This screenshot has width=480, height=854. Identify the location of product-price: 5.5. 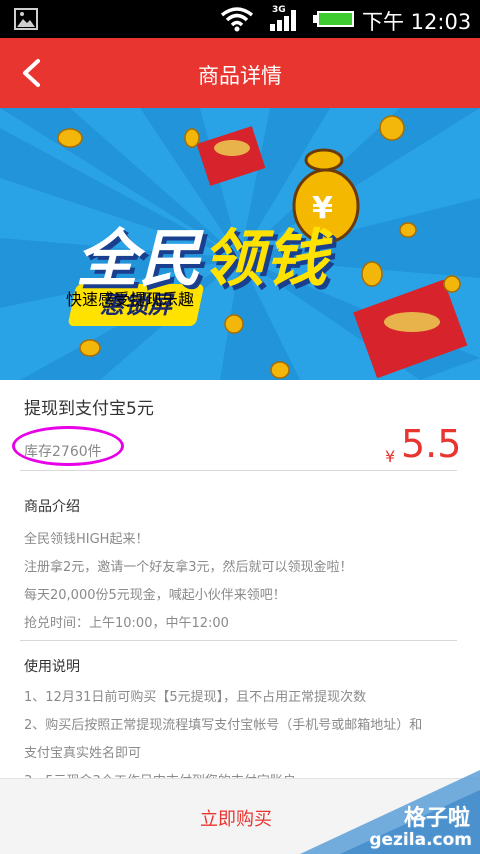
(431, 444).